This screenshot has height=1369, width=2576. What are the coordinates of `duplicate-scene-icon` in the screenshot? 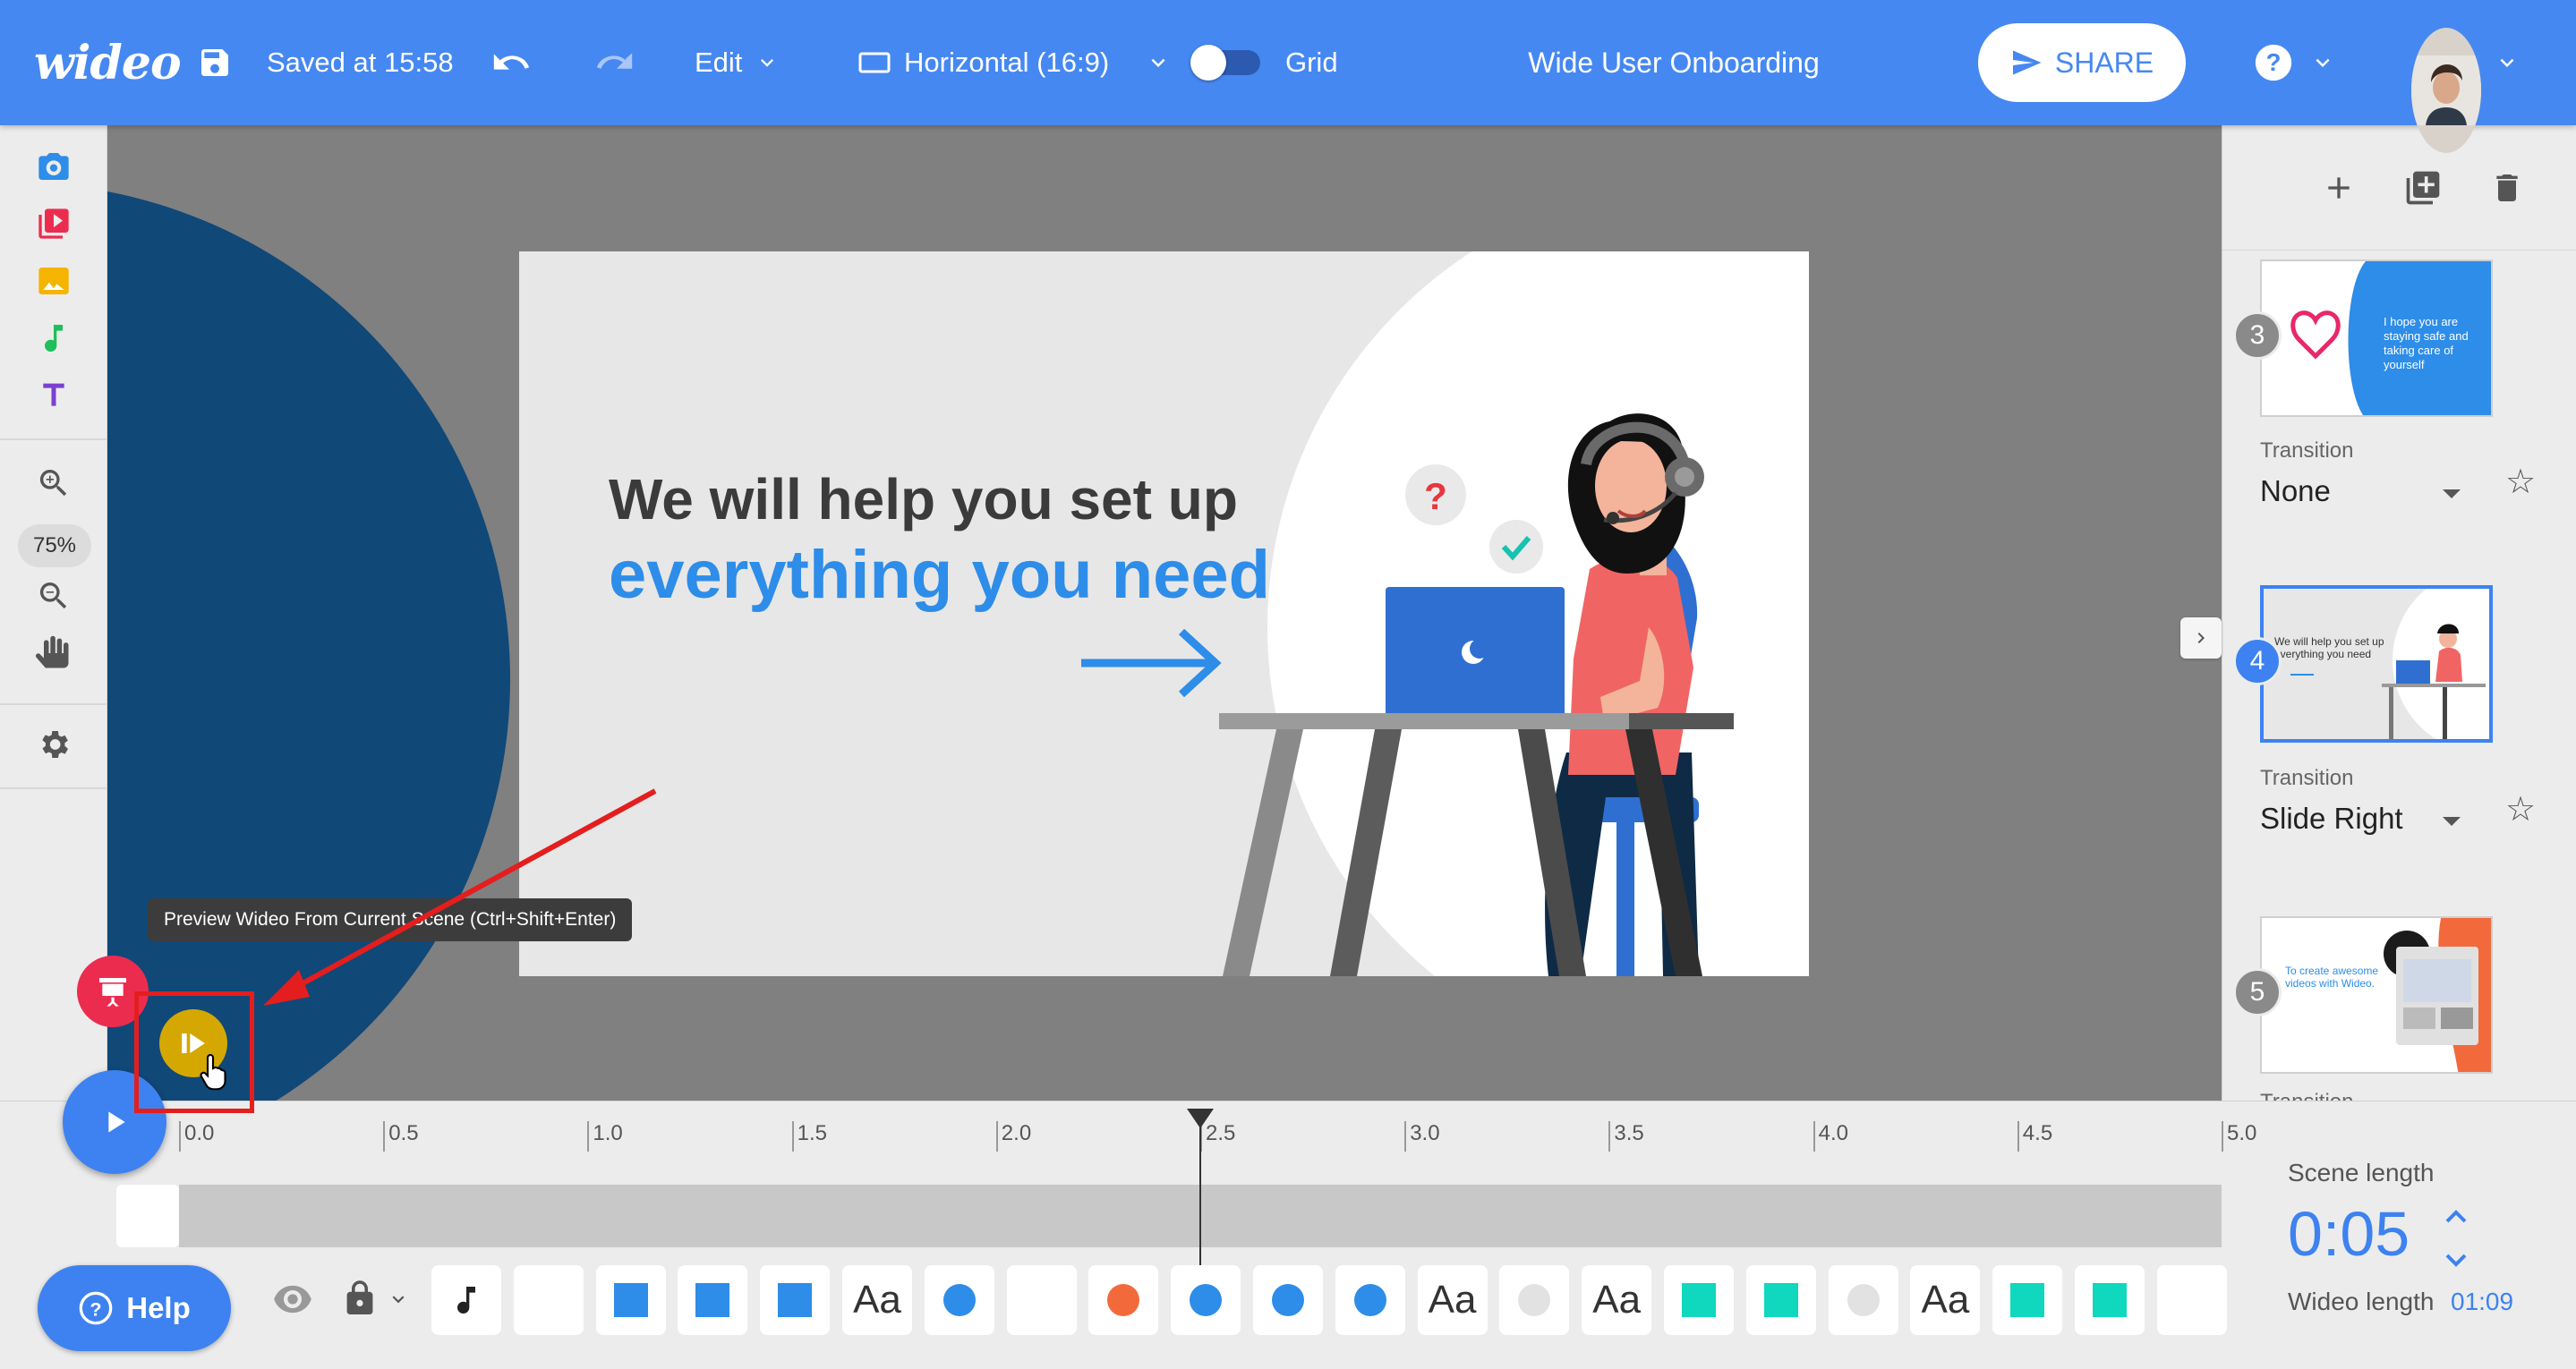 It's located at (2423, 188).